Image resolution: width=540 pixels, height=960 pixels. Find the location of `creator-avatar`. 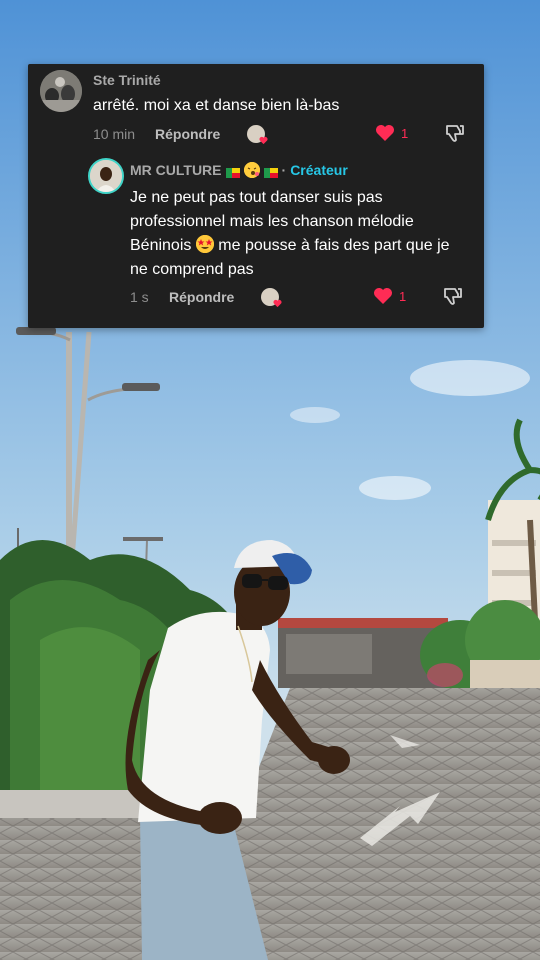

creator-avatar is located at coordinates (106, 176).